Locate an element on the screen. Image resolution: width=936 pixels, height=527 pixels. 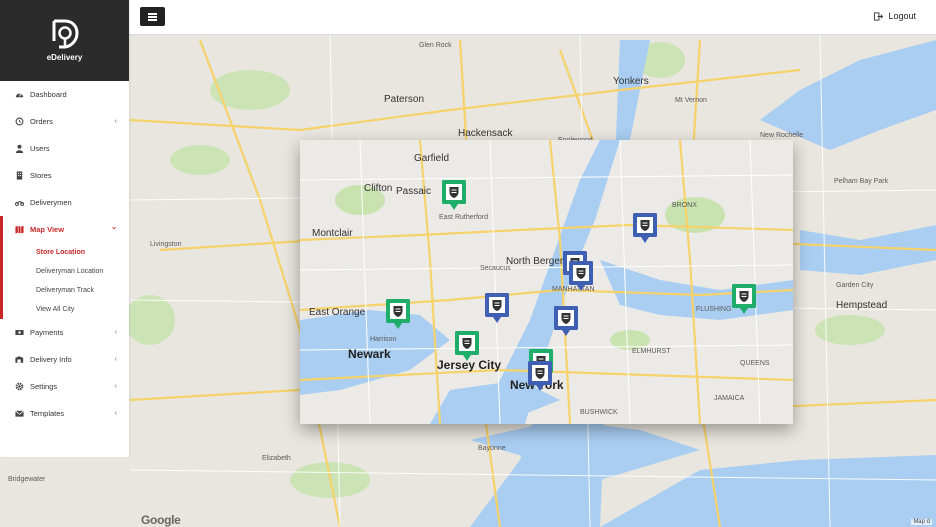
submenu-item-view-all-city: View All City is located at coordinates (64, 309).